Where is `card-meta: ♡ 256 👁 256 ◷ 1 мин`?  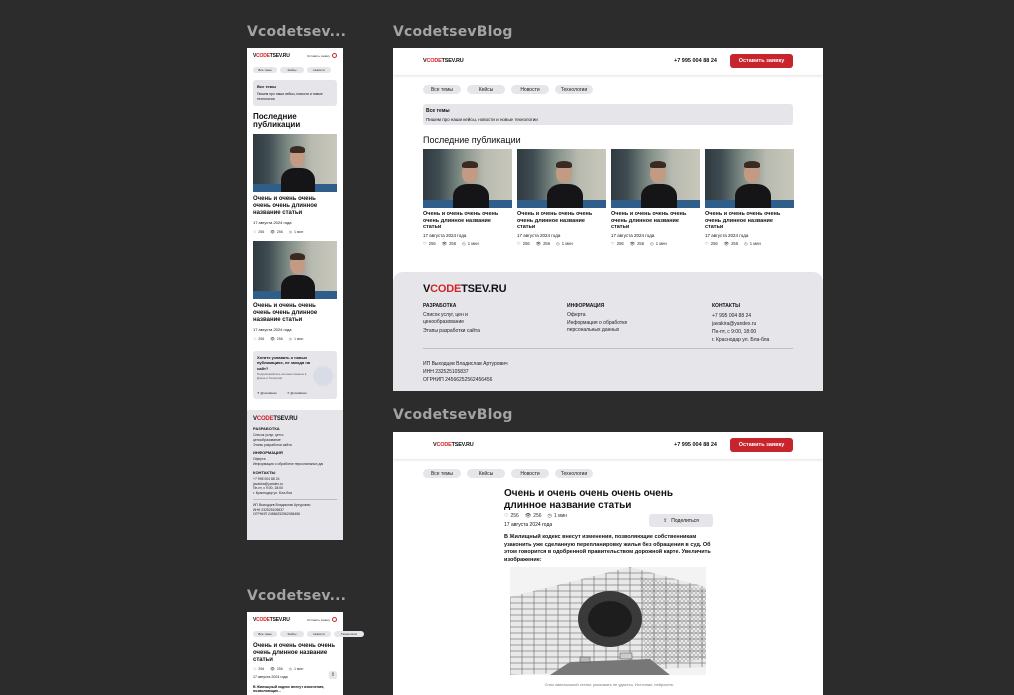 card-meta: ♡ 256 👁 256 ◷ 1 мин is located at coordinates (749, 244).